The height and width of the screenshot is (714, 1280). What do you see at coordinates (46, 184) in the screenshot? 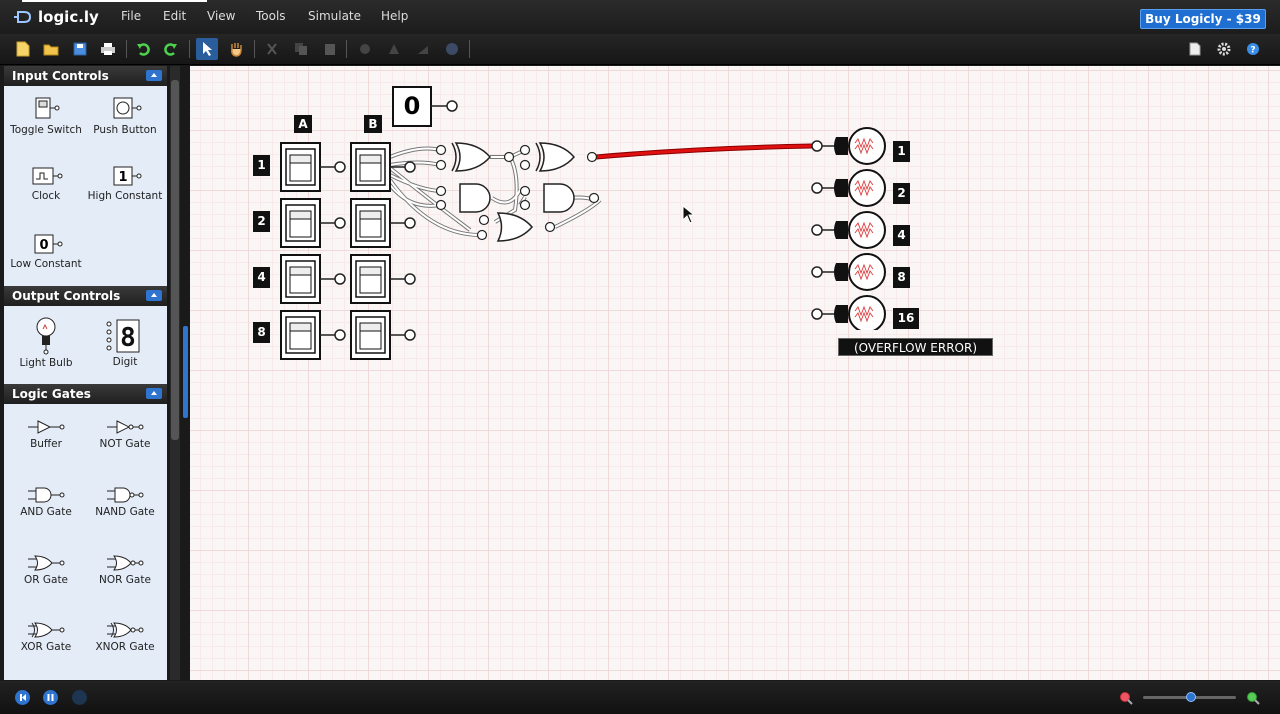
I see `palette-item-clock: Clock` at bounding box center [46, 184].